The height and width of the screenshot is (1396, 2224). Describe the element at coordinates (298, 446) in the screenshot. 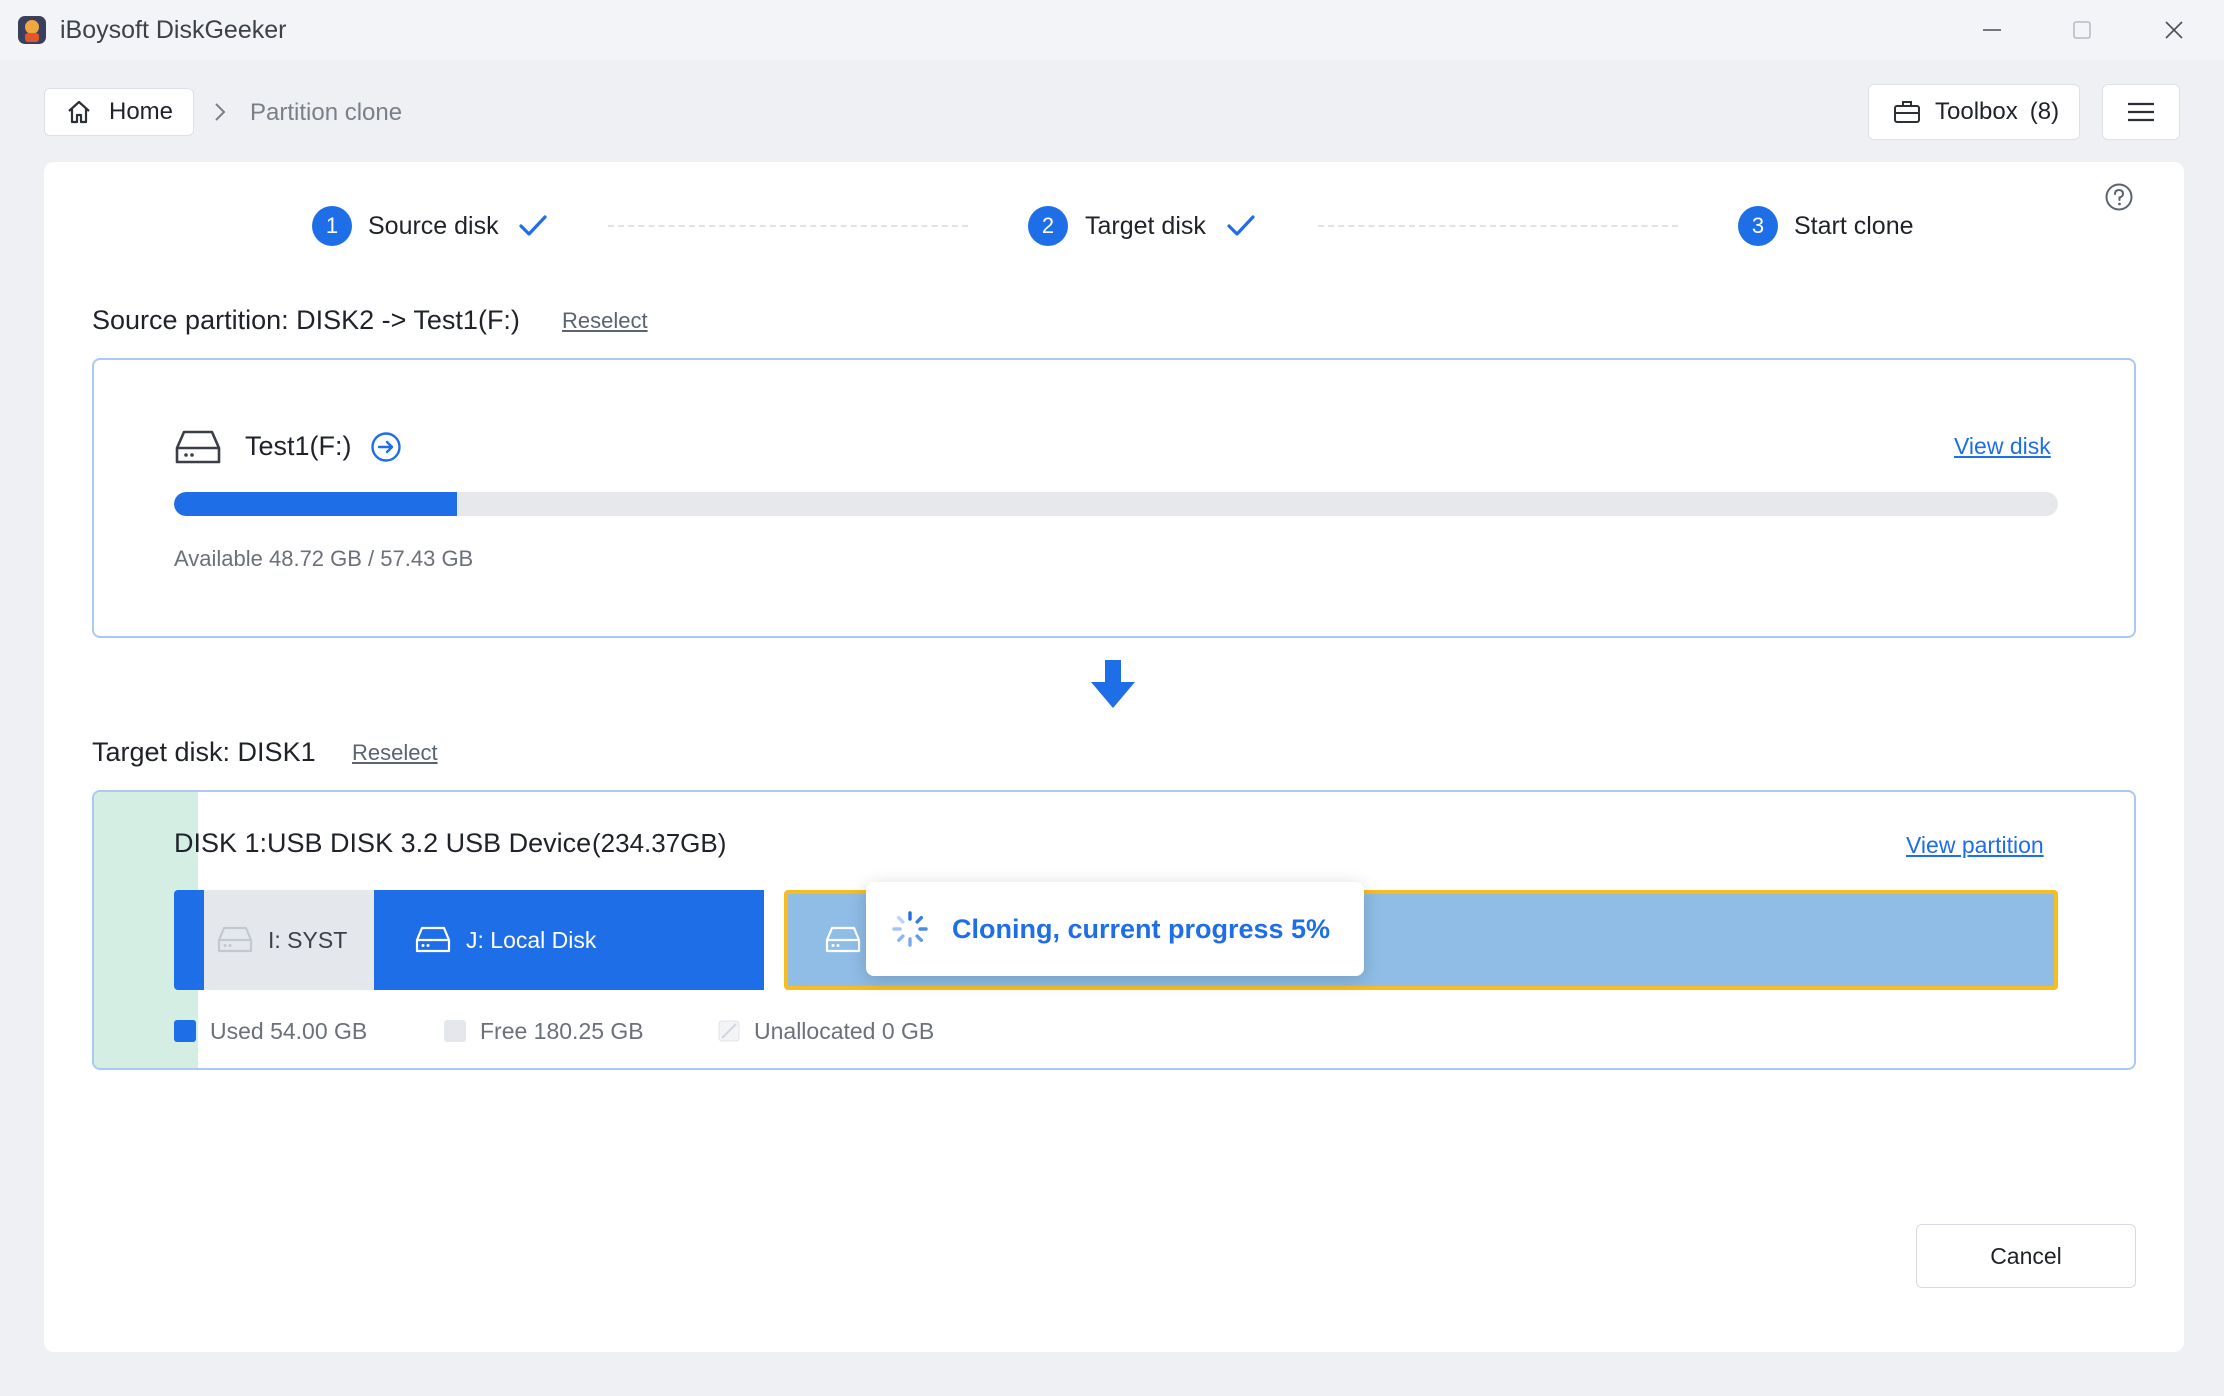

I see `source-partition-name: Test1(F:)` at that location.